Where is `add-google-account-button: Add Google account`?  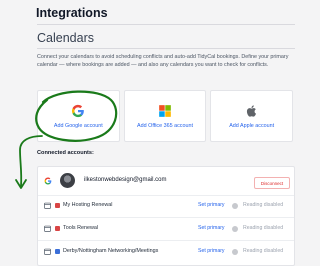 add-google-account-button: Add Google account is located at coordinates (78, 116).